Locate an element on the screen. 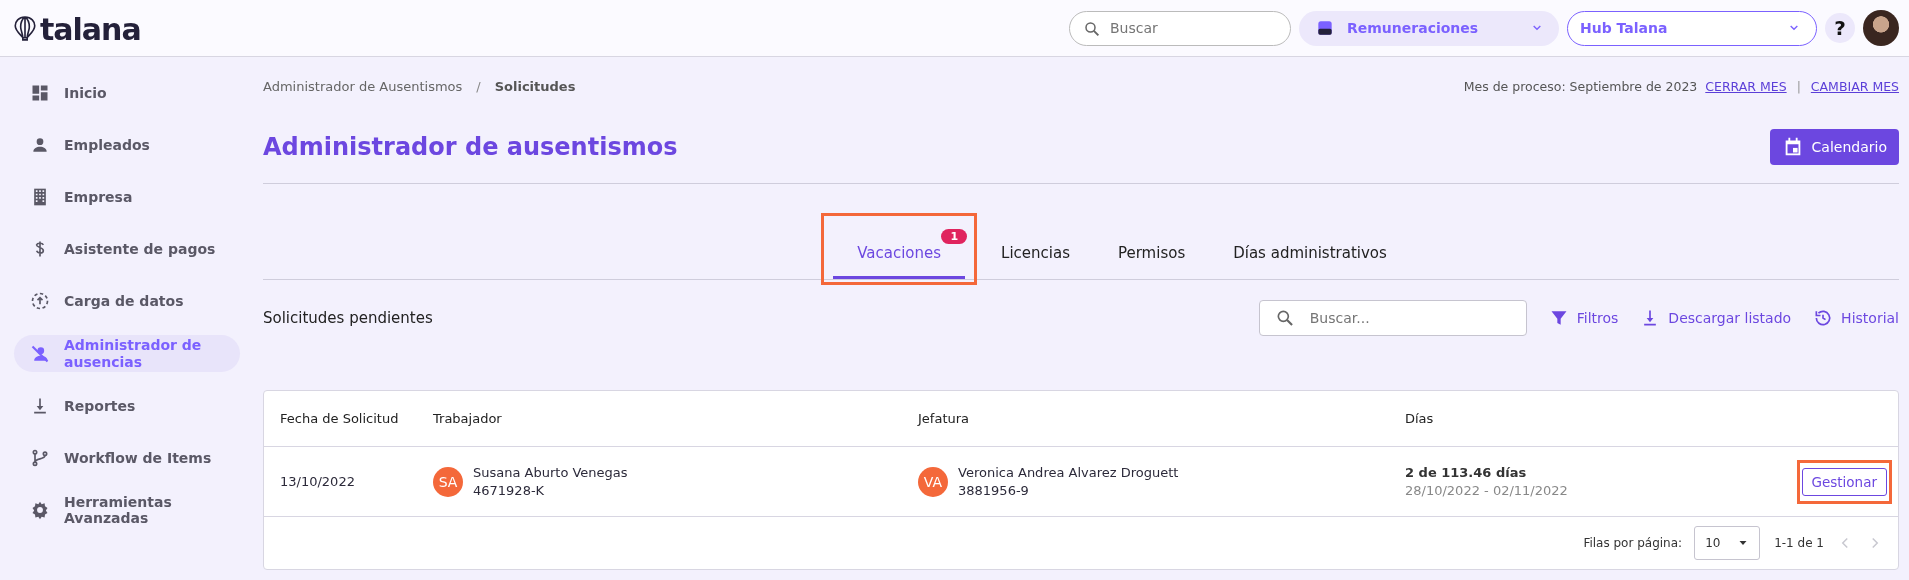 This screenshot has width=1909, height=580. link: CERRAR MES is located at coordinates (1746, 86).